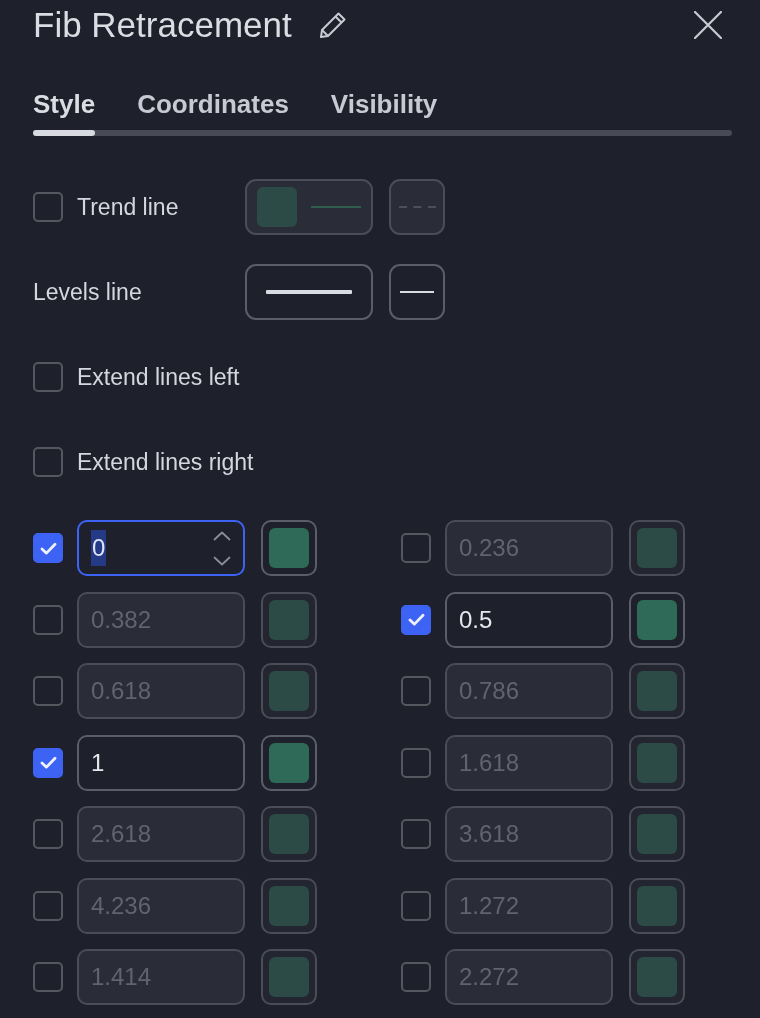 Image resolution: width=760 pixels, height=1018 pixels. Describe the element at coordinates (336, 207) in the screenshot. I see `line-width-icon` at that location.